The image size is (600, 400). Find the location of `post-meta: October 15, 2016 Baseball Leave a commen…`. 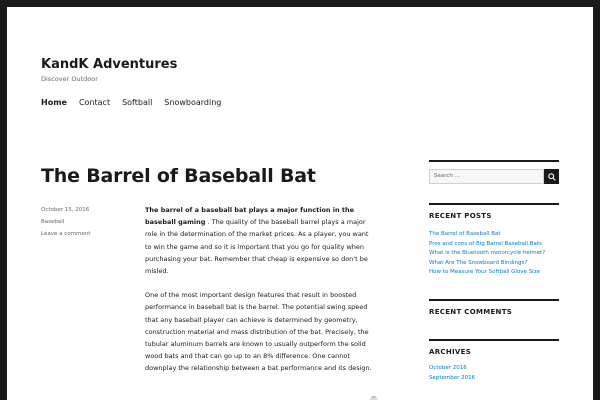

post-meta: October 15, 2016 Baseball Leave a commen… is located at coordinates (65, 225).